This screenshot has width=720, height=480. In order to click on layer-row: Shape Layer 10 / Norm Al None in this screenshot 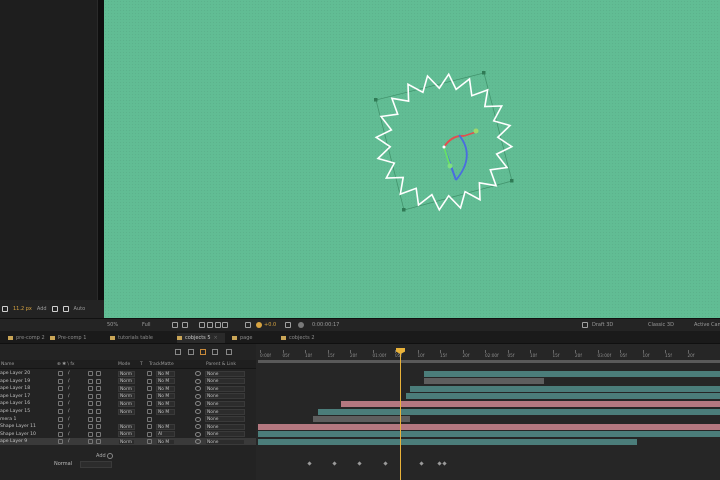, I will do `click(128, 434)`.